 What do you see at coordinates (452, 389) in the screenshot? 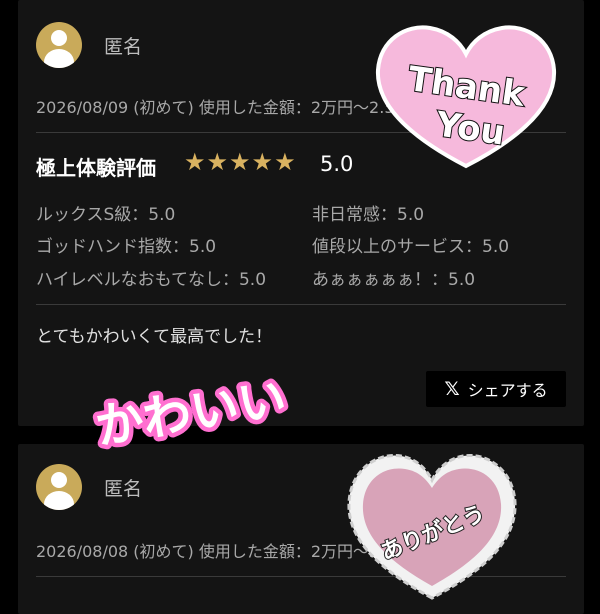
I see `x-logo-icon: 𝕏` at bounding box center [452, 389].